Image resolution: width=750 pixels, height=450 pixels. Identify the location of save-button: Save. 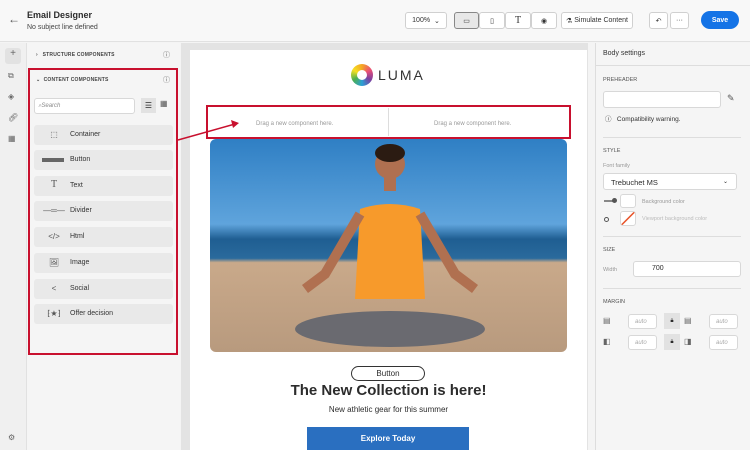
(720, 20).